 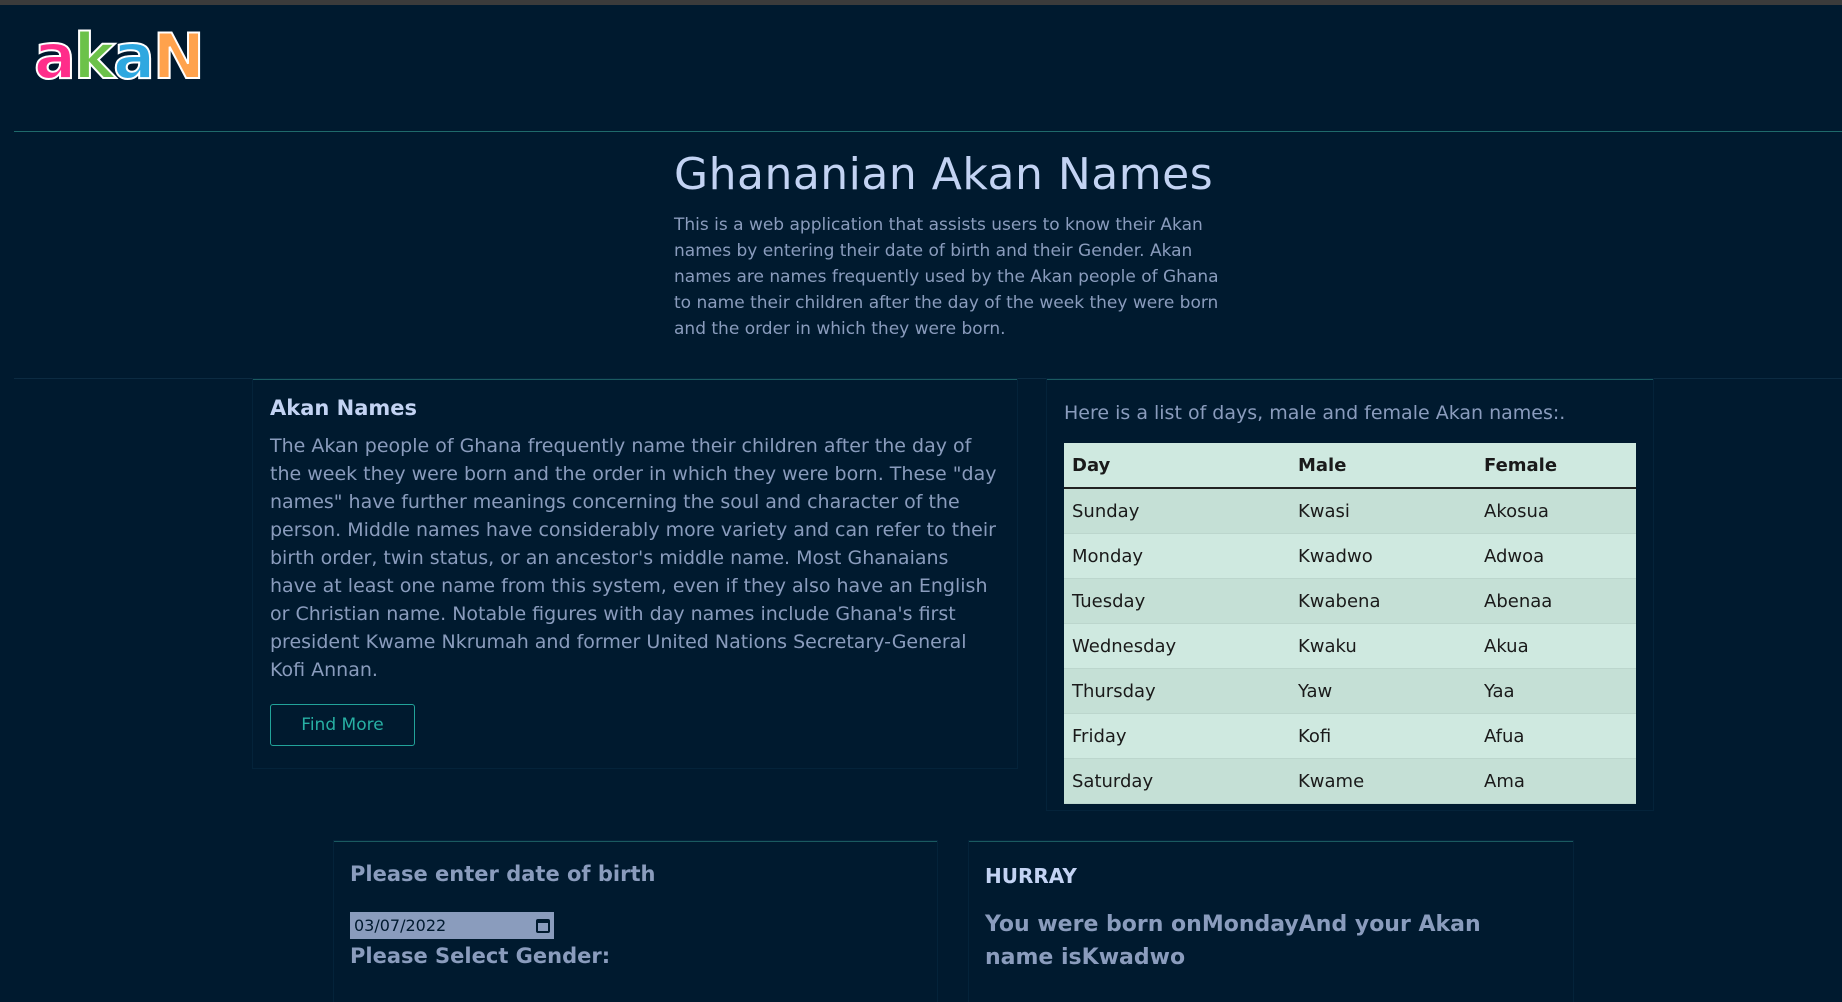 What do you see at coordinates (1177, 601) in the screenshot?
I see `cell-day: Tuesday` at bounding box center [1177, 601].